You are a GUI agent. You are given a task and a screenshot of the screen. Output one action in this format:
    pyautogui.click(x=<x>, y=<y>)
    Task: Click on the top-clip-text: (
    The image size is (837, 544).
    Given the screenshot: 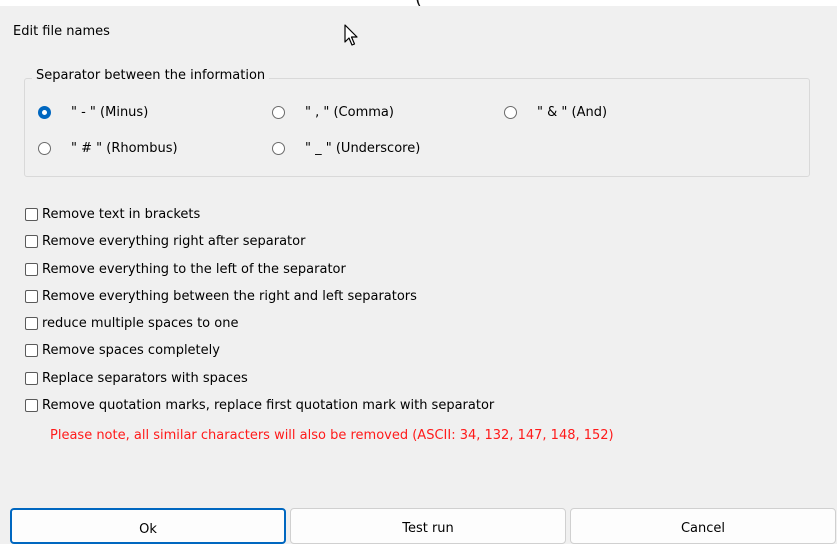 What is the action you would take?
    pyautogui.click(x=418, y=3)
    